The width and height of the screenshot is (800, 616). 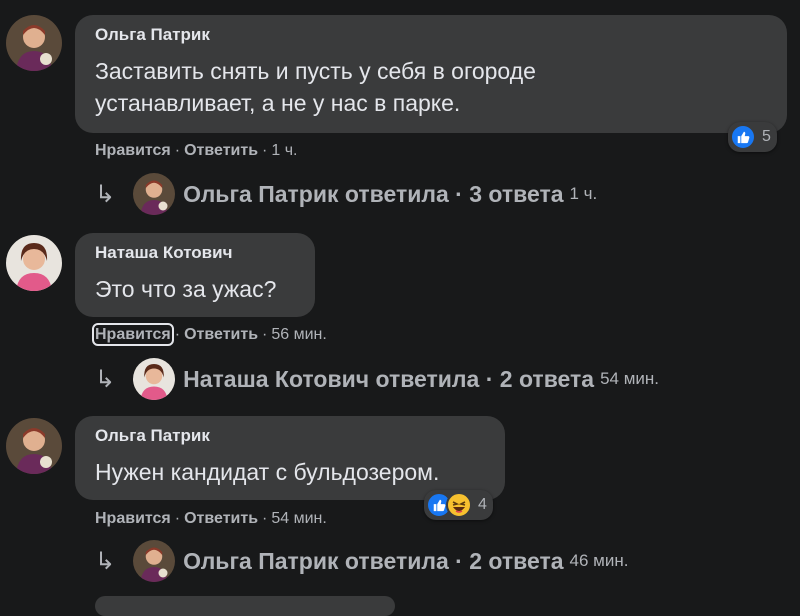 What do you see at coordinates (298, 334) in the screenshot?
I see `comment-timestamp: 56 мин.` at bounding box center [298, 334].